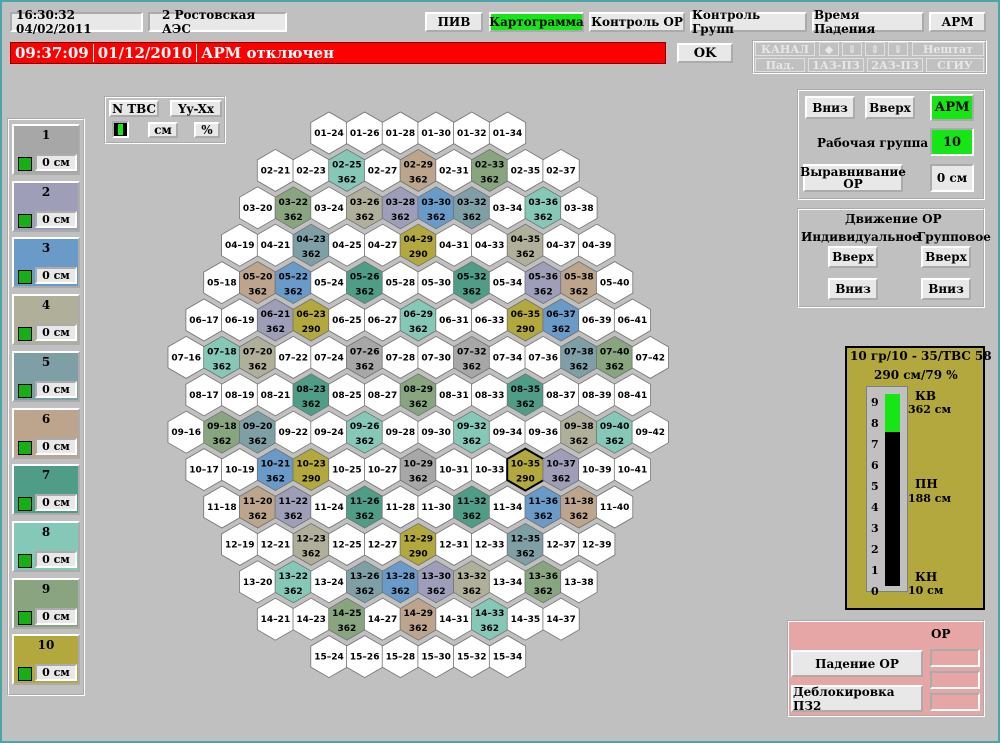 The height and width of the screenshot is (743, 1000). What do you see at coordinates (472, 133) in the screenshot?
I see `fuel-assembly-01-32: 01–32` at bounding box center [472, 133].